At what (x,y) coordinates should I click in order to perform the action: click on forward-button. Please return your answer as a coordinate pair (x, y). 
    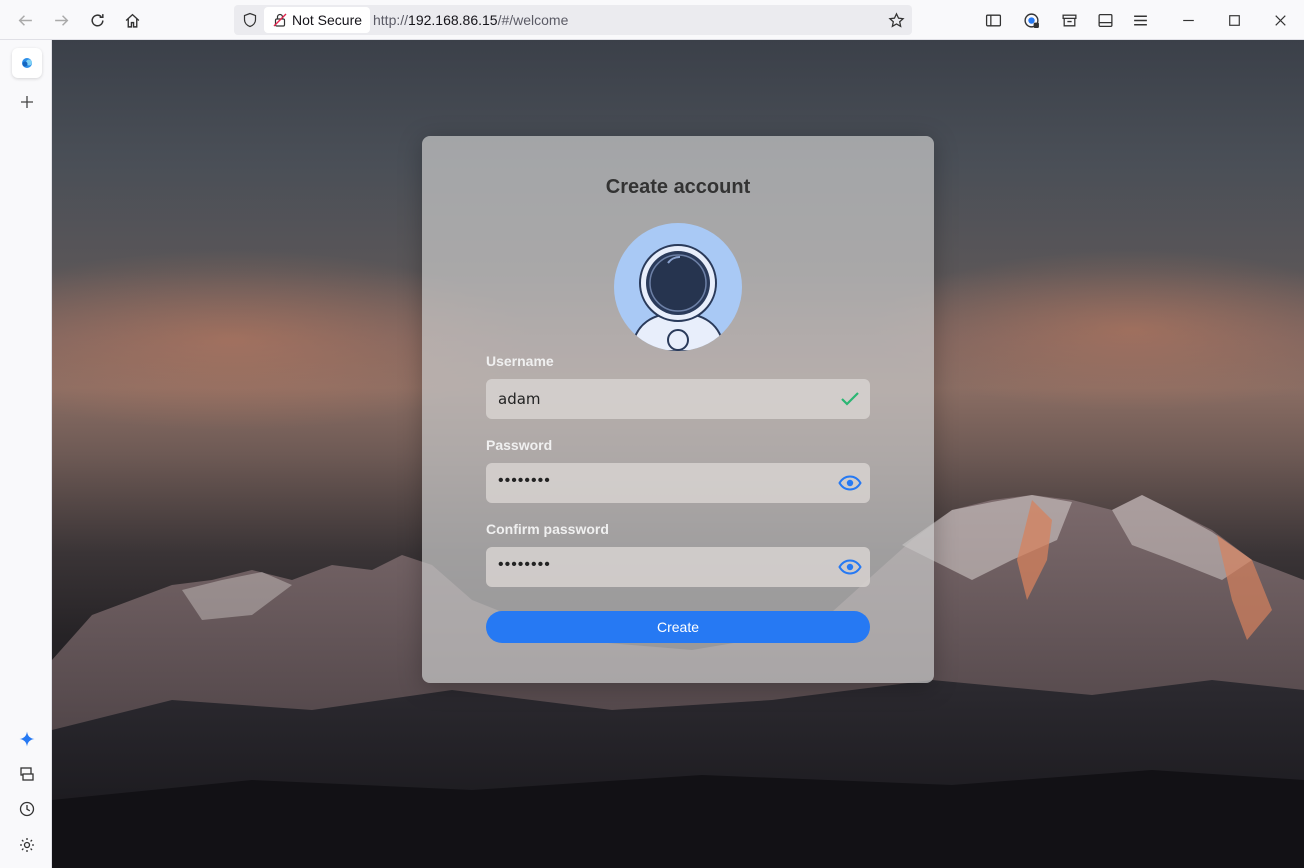
    Looking at the image, I should click on (61, 20).